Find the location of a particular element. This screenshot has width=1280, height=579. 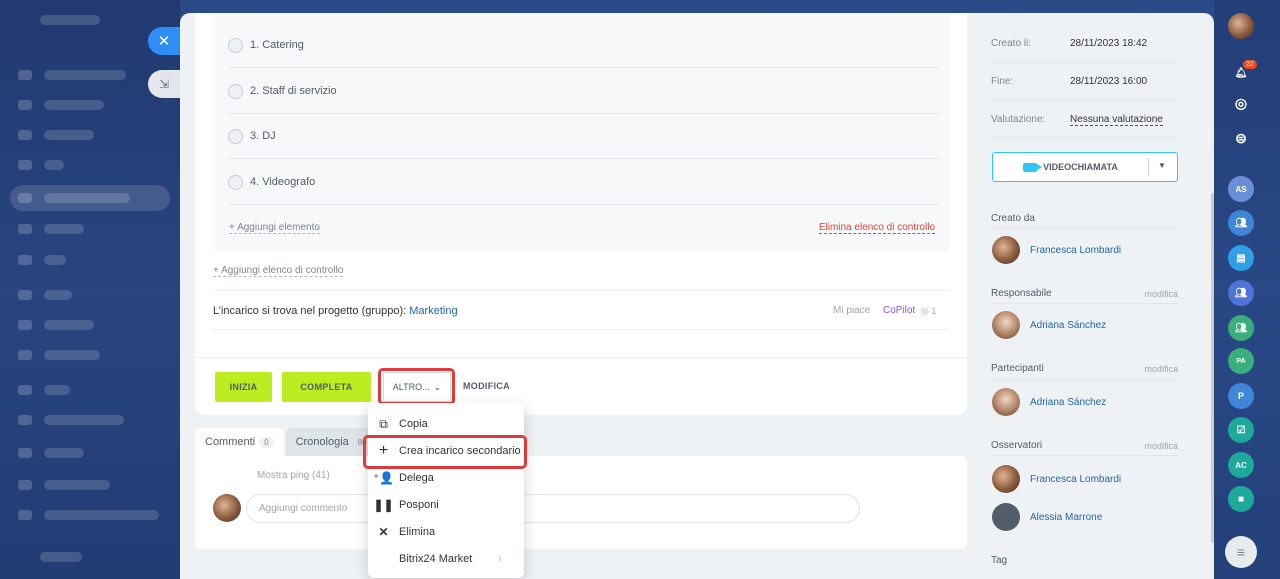

add-checklist-item-link: + Aggiungi elemento is located at coordinates (274, 228).